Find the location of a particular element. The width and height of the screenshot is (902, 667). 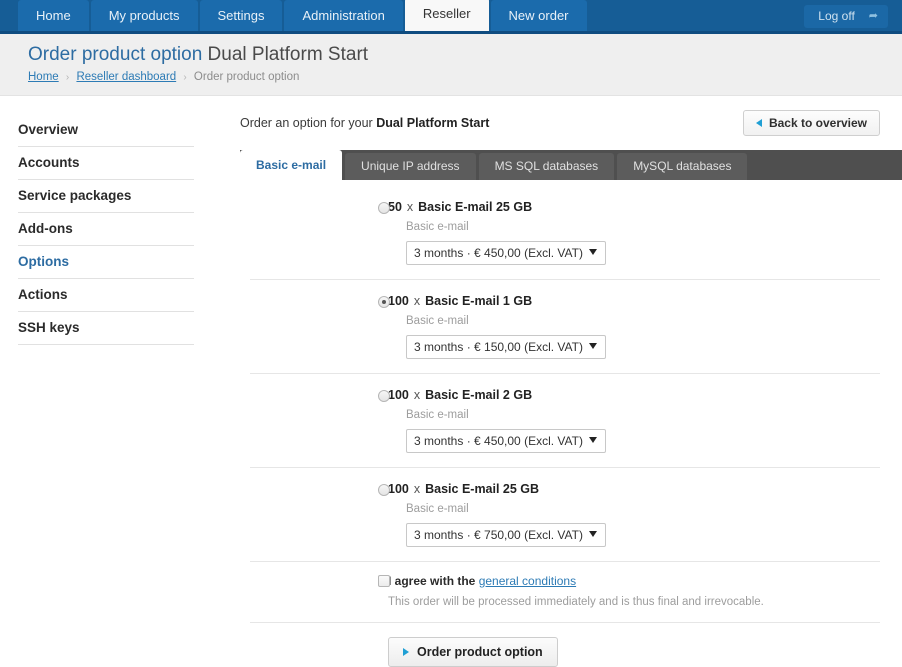

page-title: Order product option Dual Platform Start is located at coordinates (465, 55).